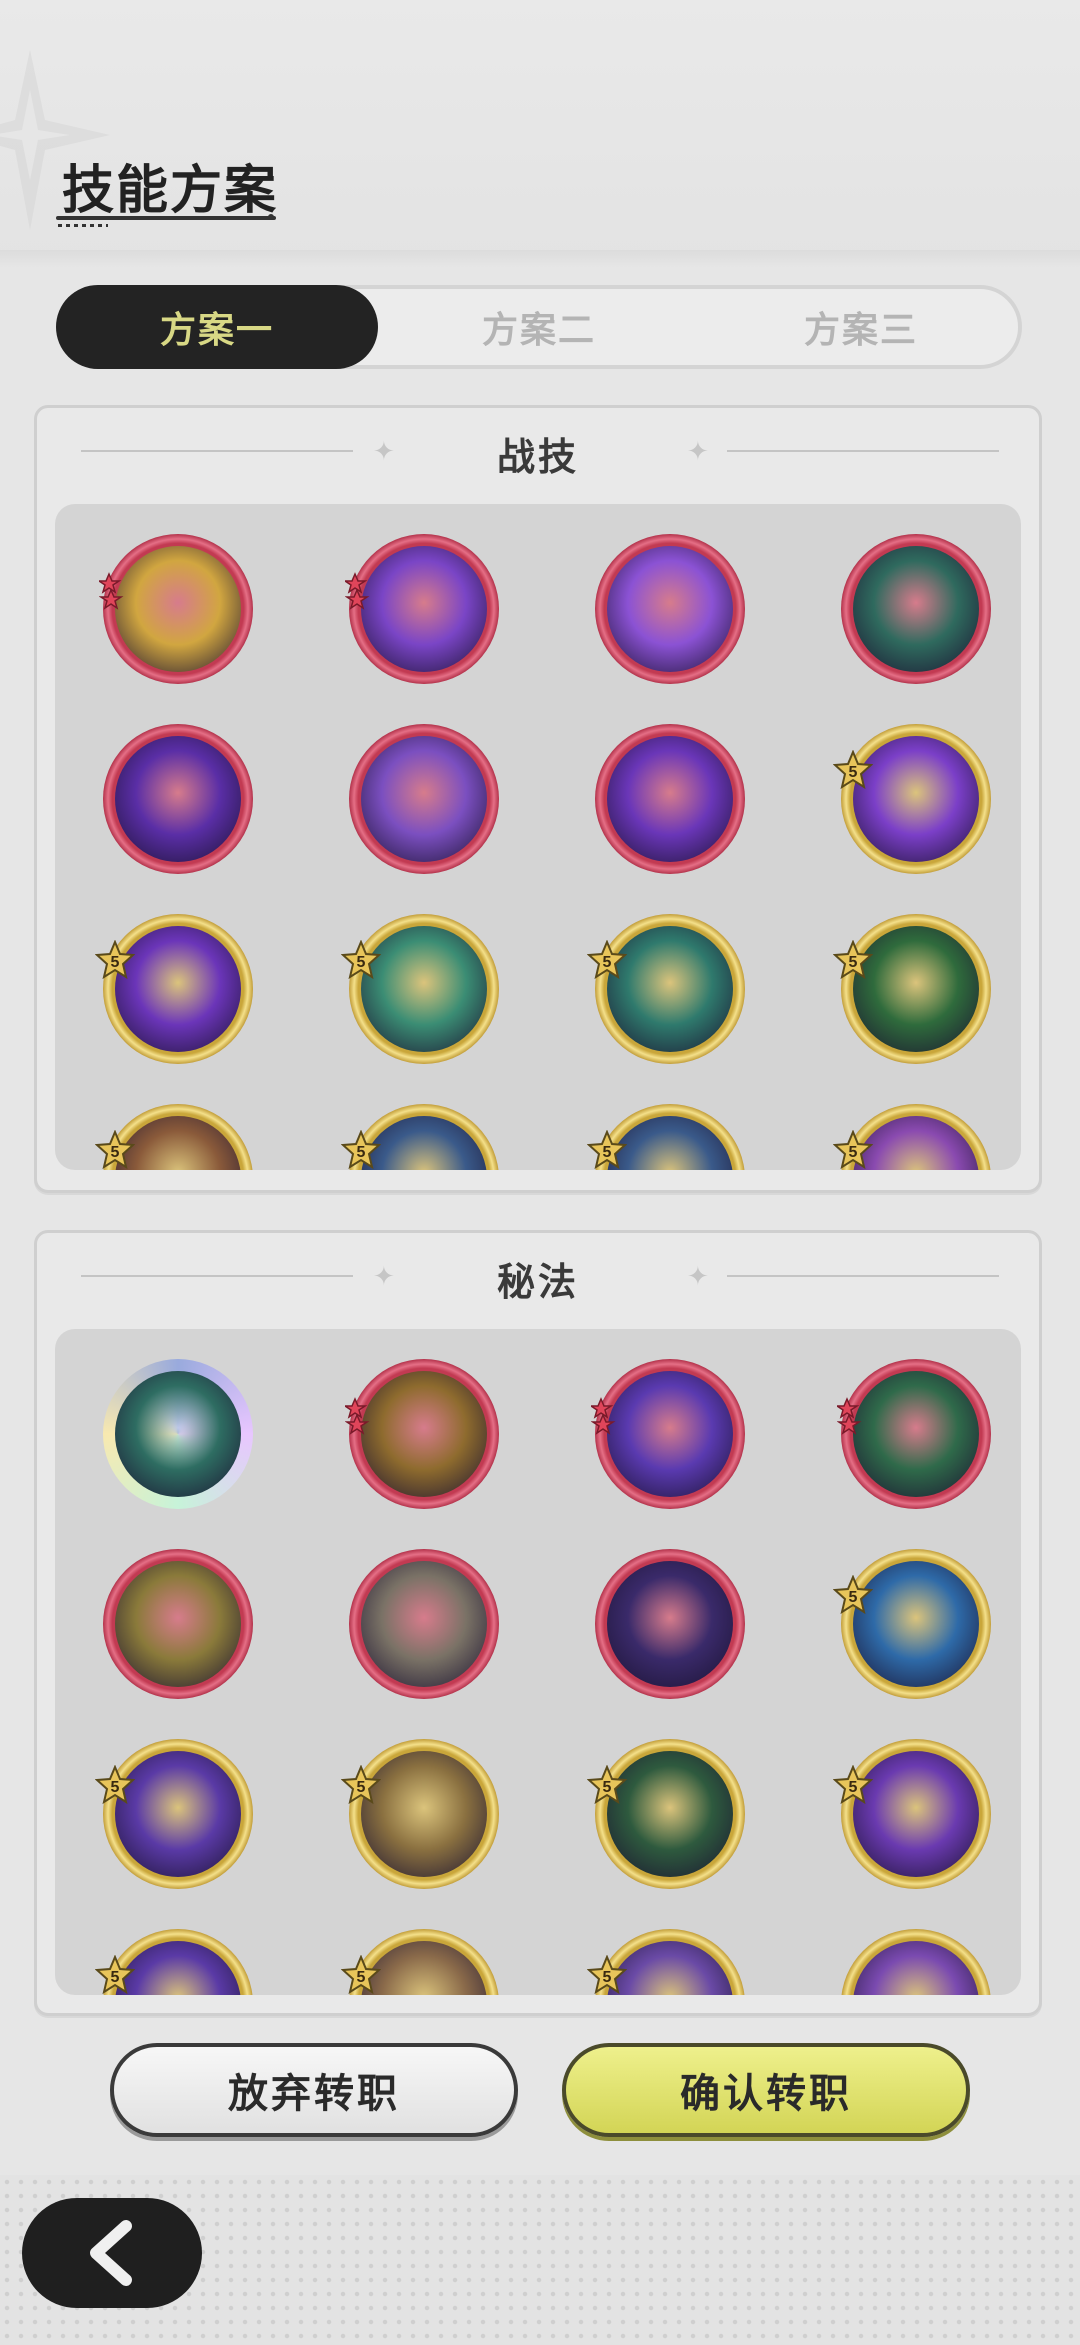  What do you see at coordinates (916, 1624) in the screenshot?
I see `ice-crystal-secret-icon` at bounding box center [916, 1624].